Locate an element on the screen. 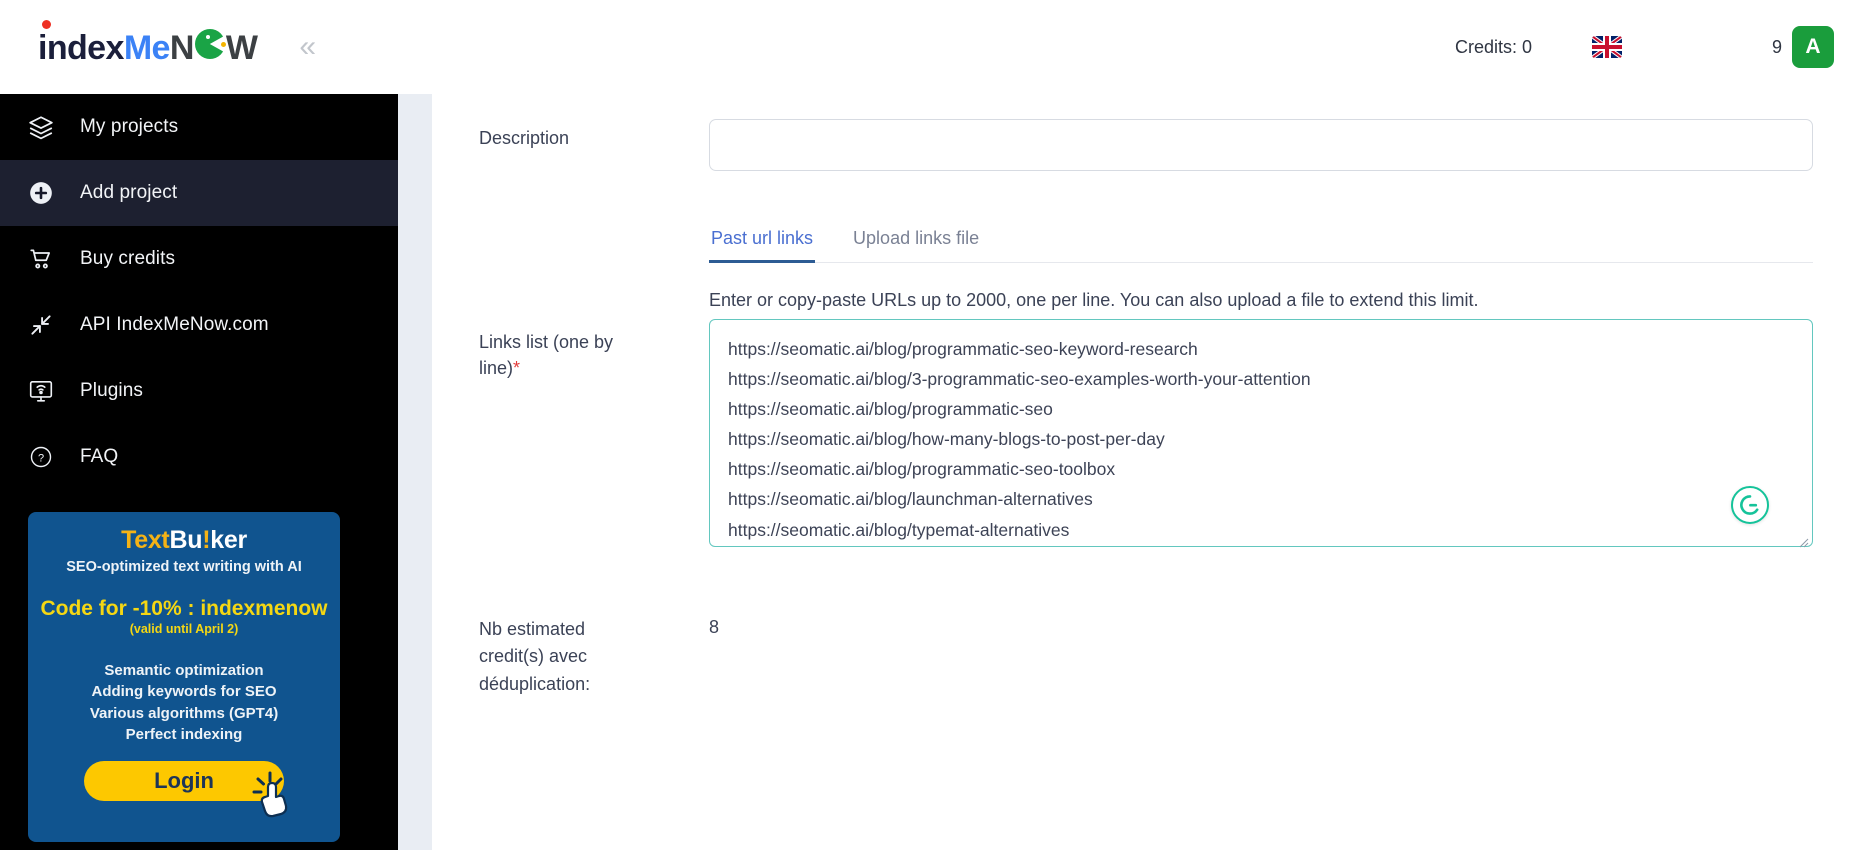 This screenshot has height=850, width=1858. logo-part-me: Me is located at coordinates (147, 48).